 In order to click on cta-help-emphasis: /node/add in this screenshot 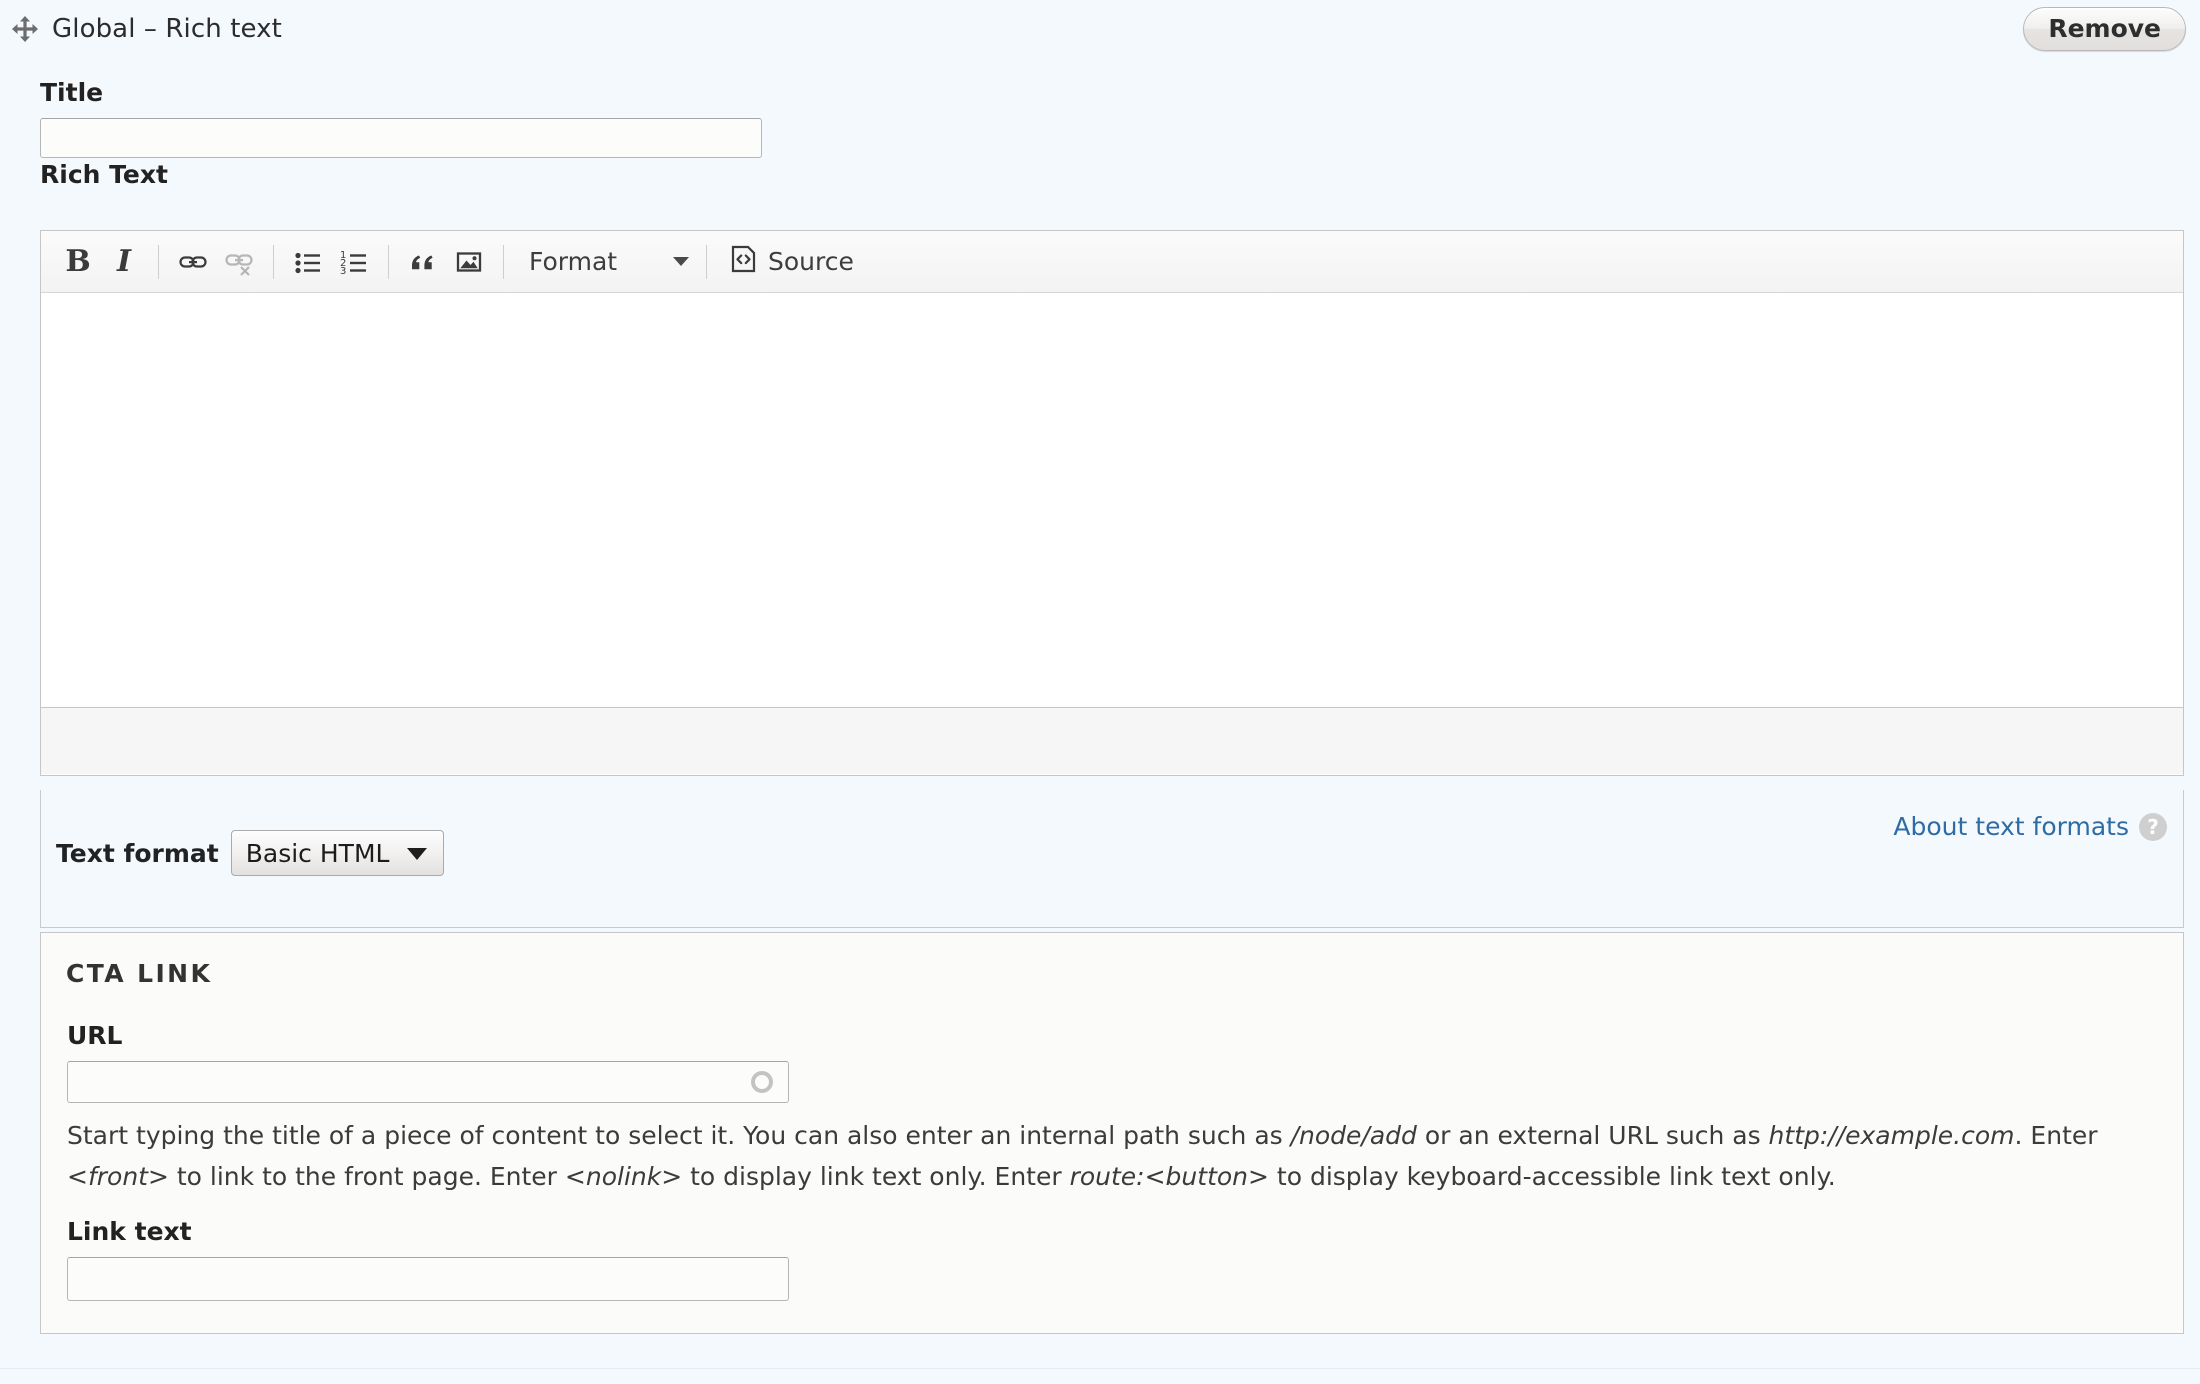, I will do `click(1353, 1135)`.